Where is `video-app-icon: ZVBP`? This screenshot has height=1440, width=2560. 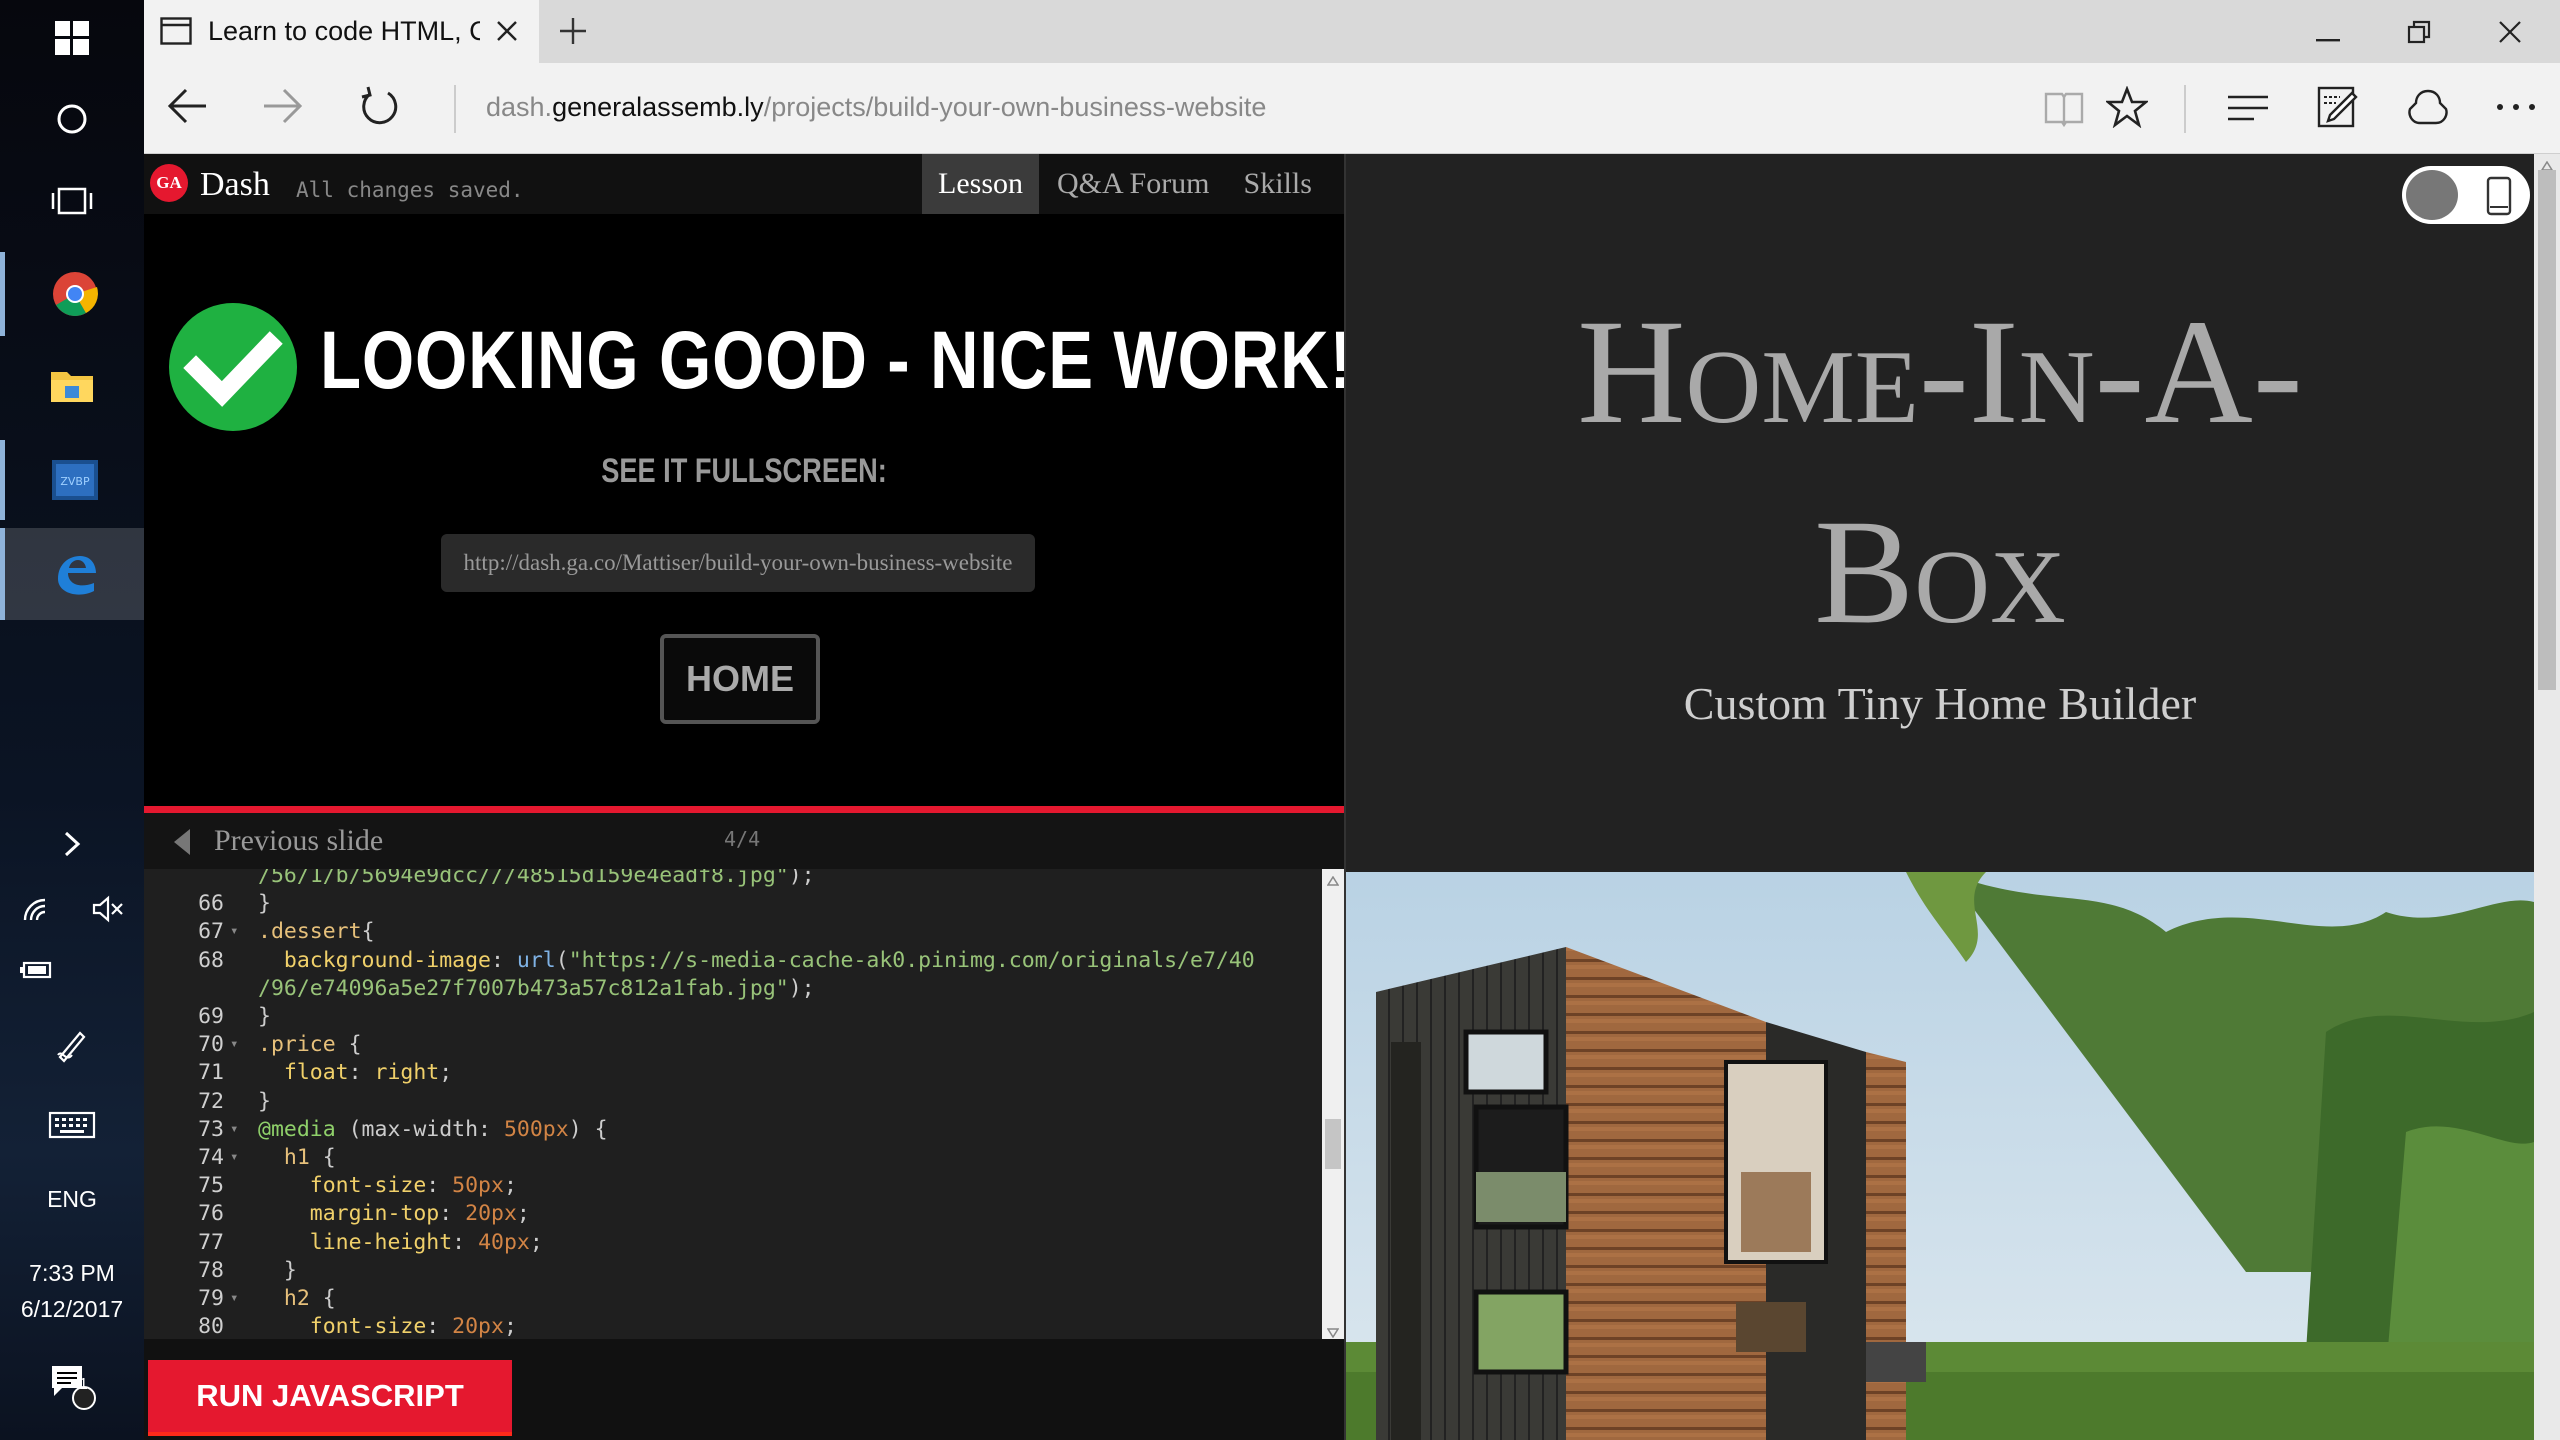
video-app-icon: ZVBP is located at coordinates (72, 480).